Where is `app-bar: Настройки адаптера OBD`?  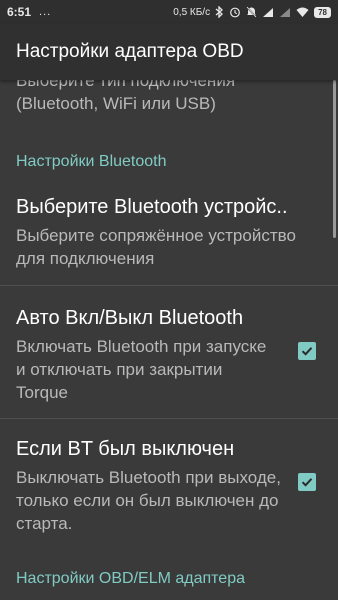 app-bar: Настройки адаптера OBD is located at coordinates (169, 52).